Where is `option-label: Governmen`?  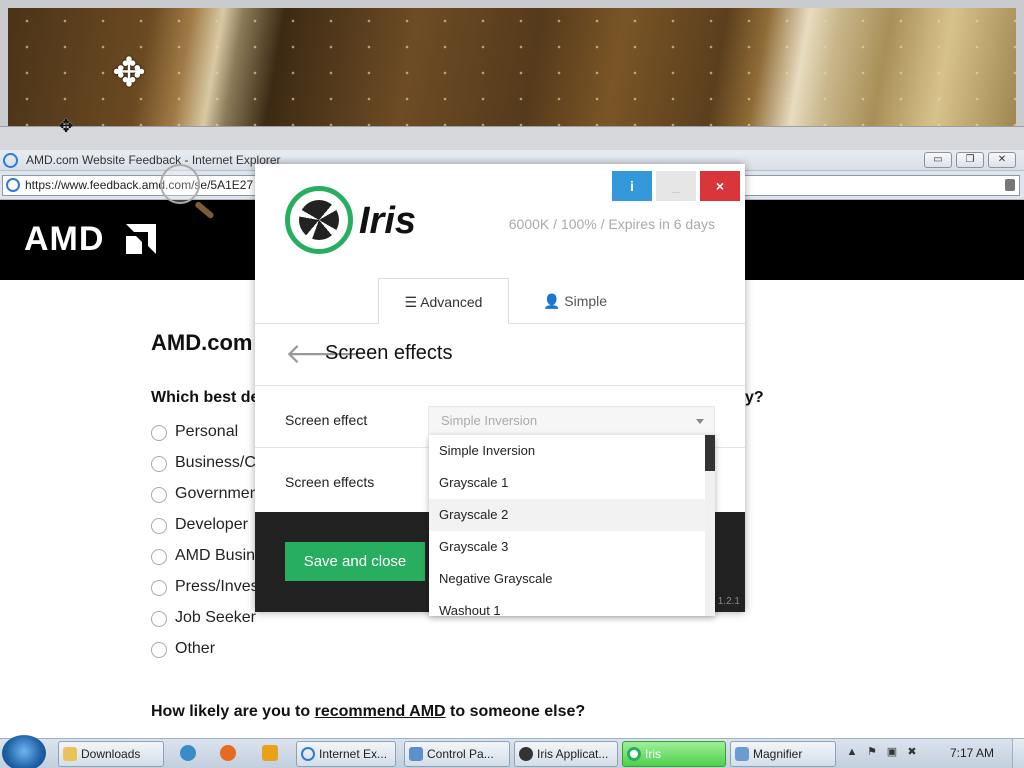
option-label: Governmen is located at coordinates (217, 493).